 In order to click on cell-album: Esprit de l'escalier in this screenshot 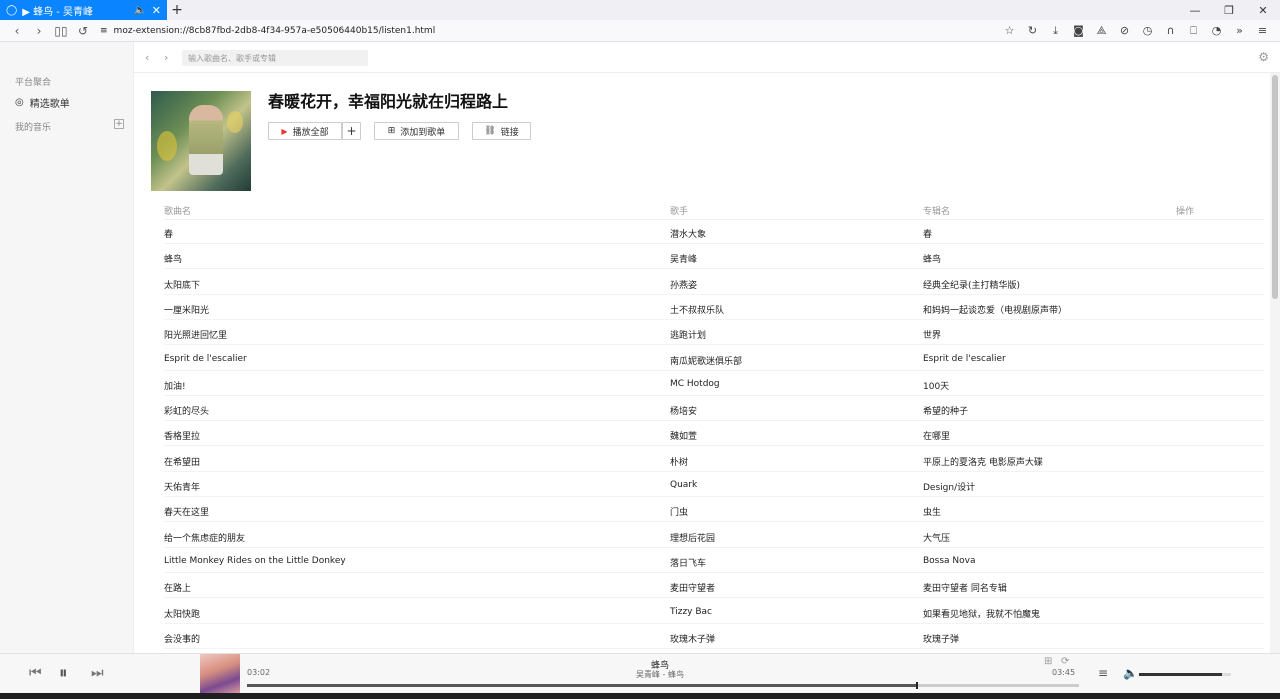, I will do `click(964, 359)`.